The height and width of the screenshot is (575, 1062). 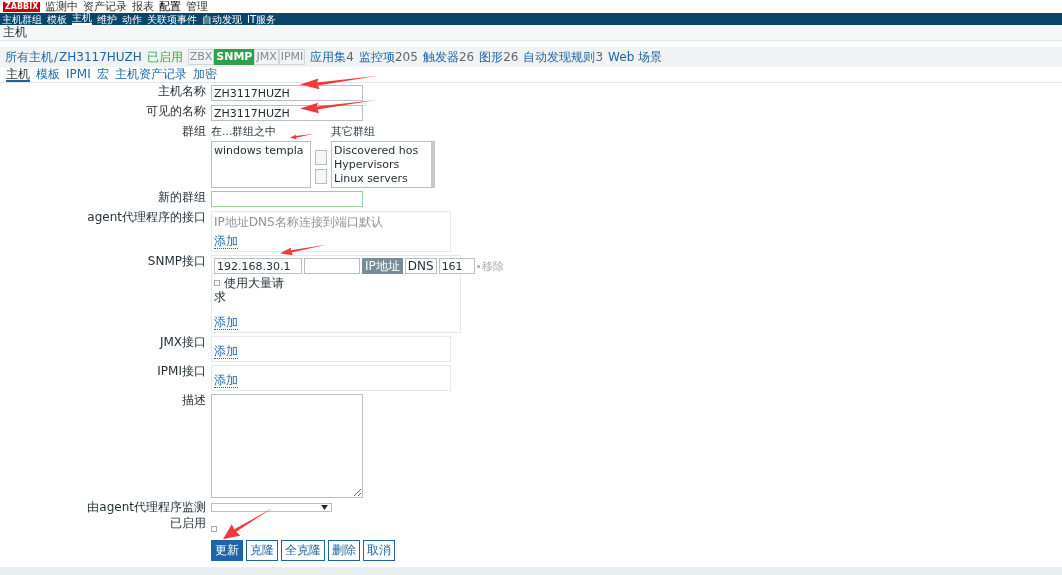 I want to click on all-hosts-link: 所有主机, so click(x=29, y=57).